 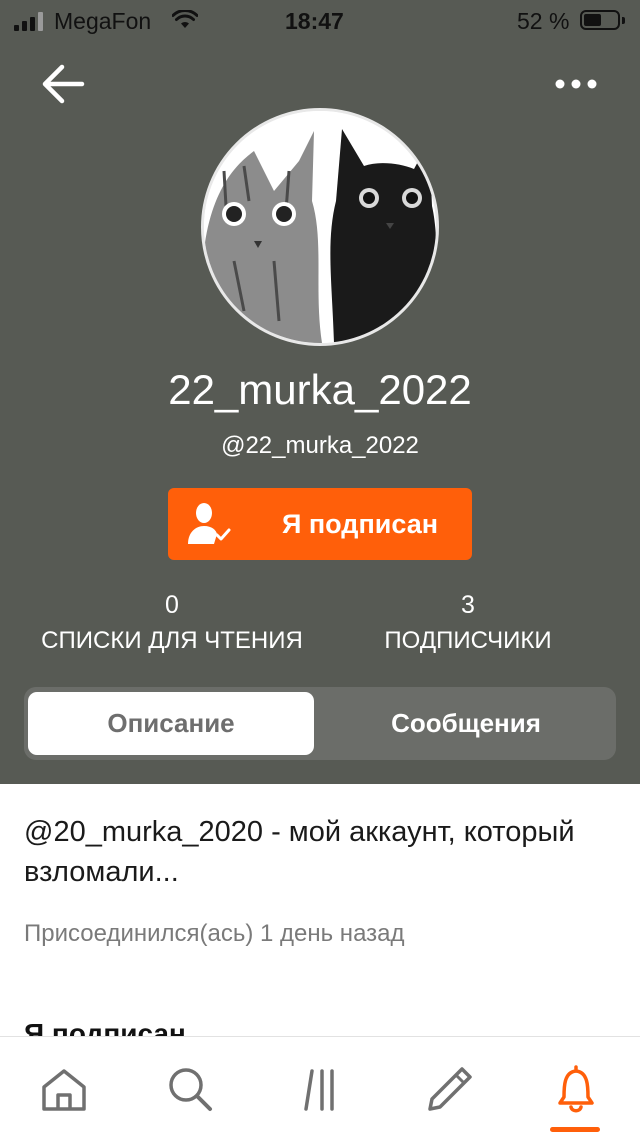 I want to click on library-icon, so click(x=319, y=1090).